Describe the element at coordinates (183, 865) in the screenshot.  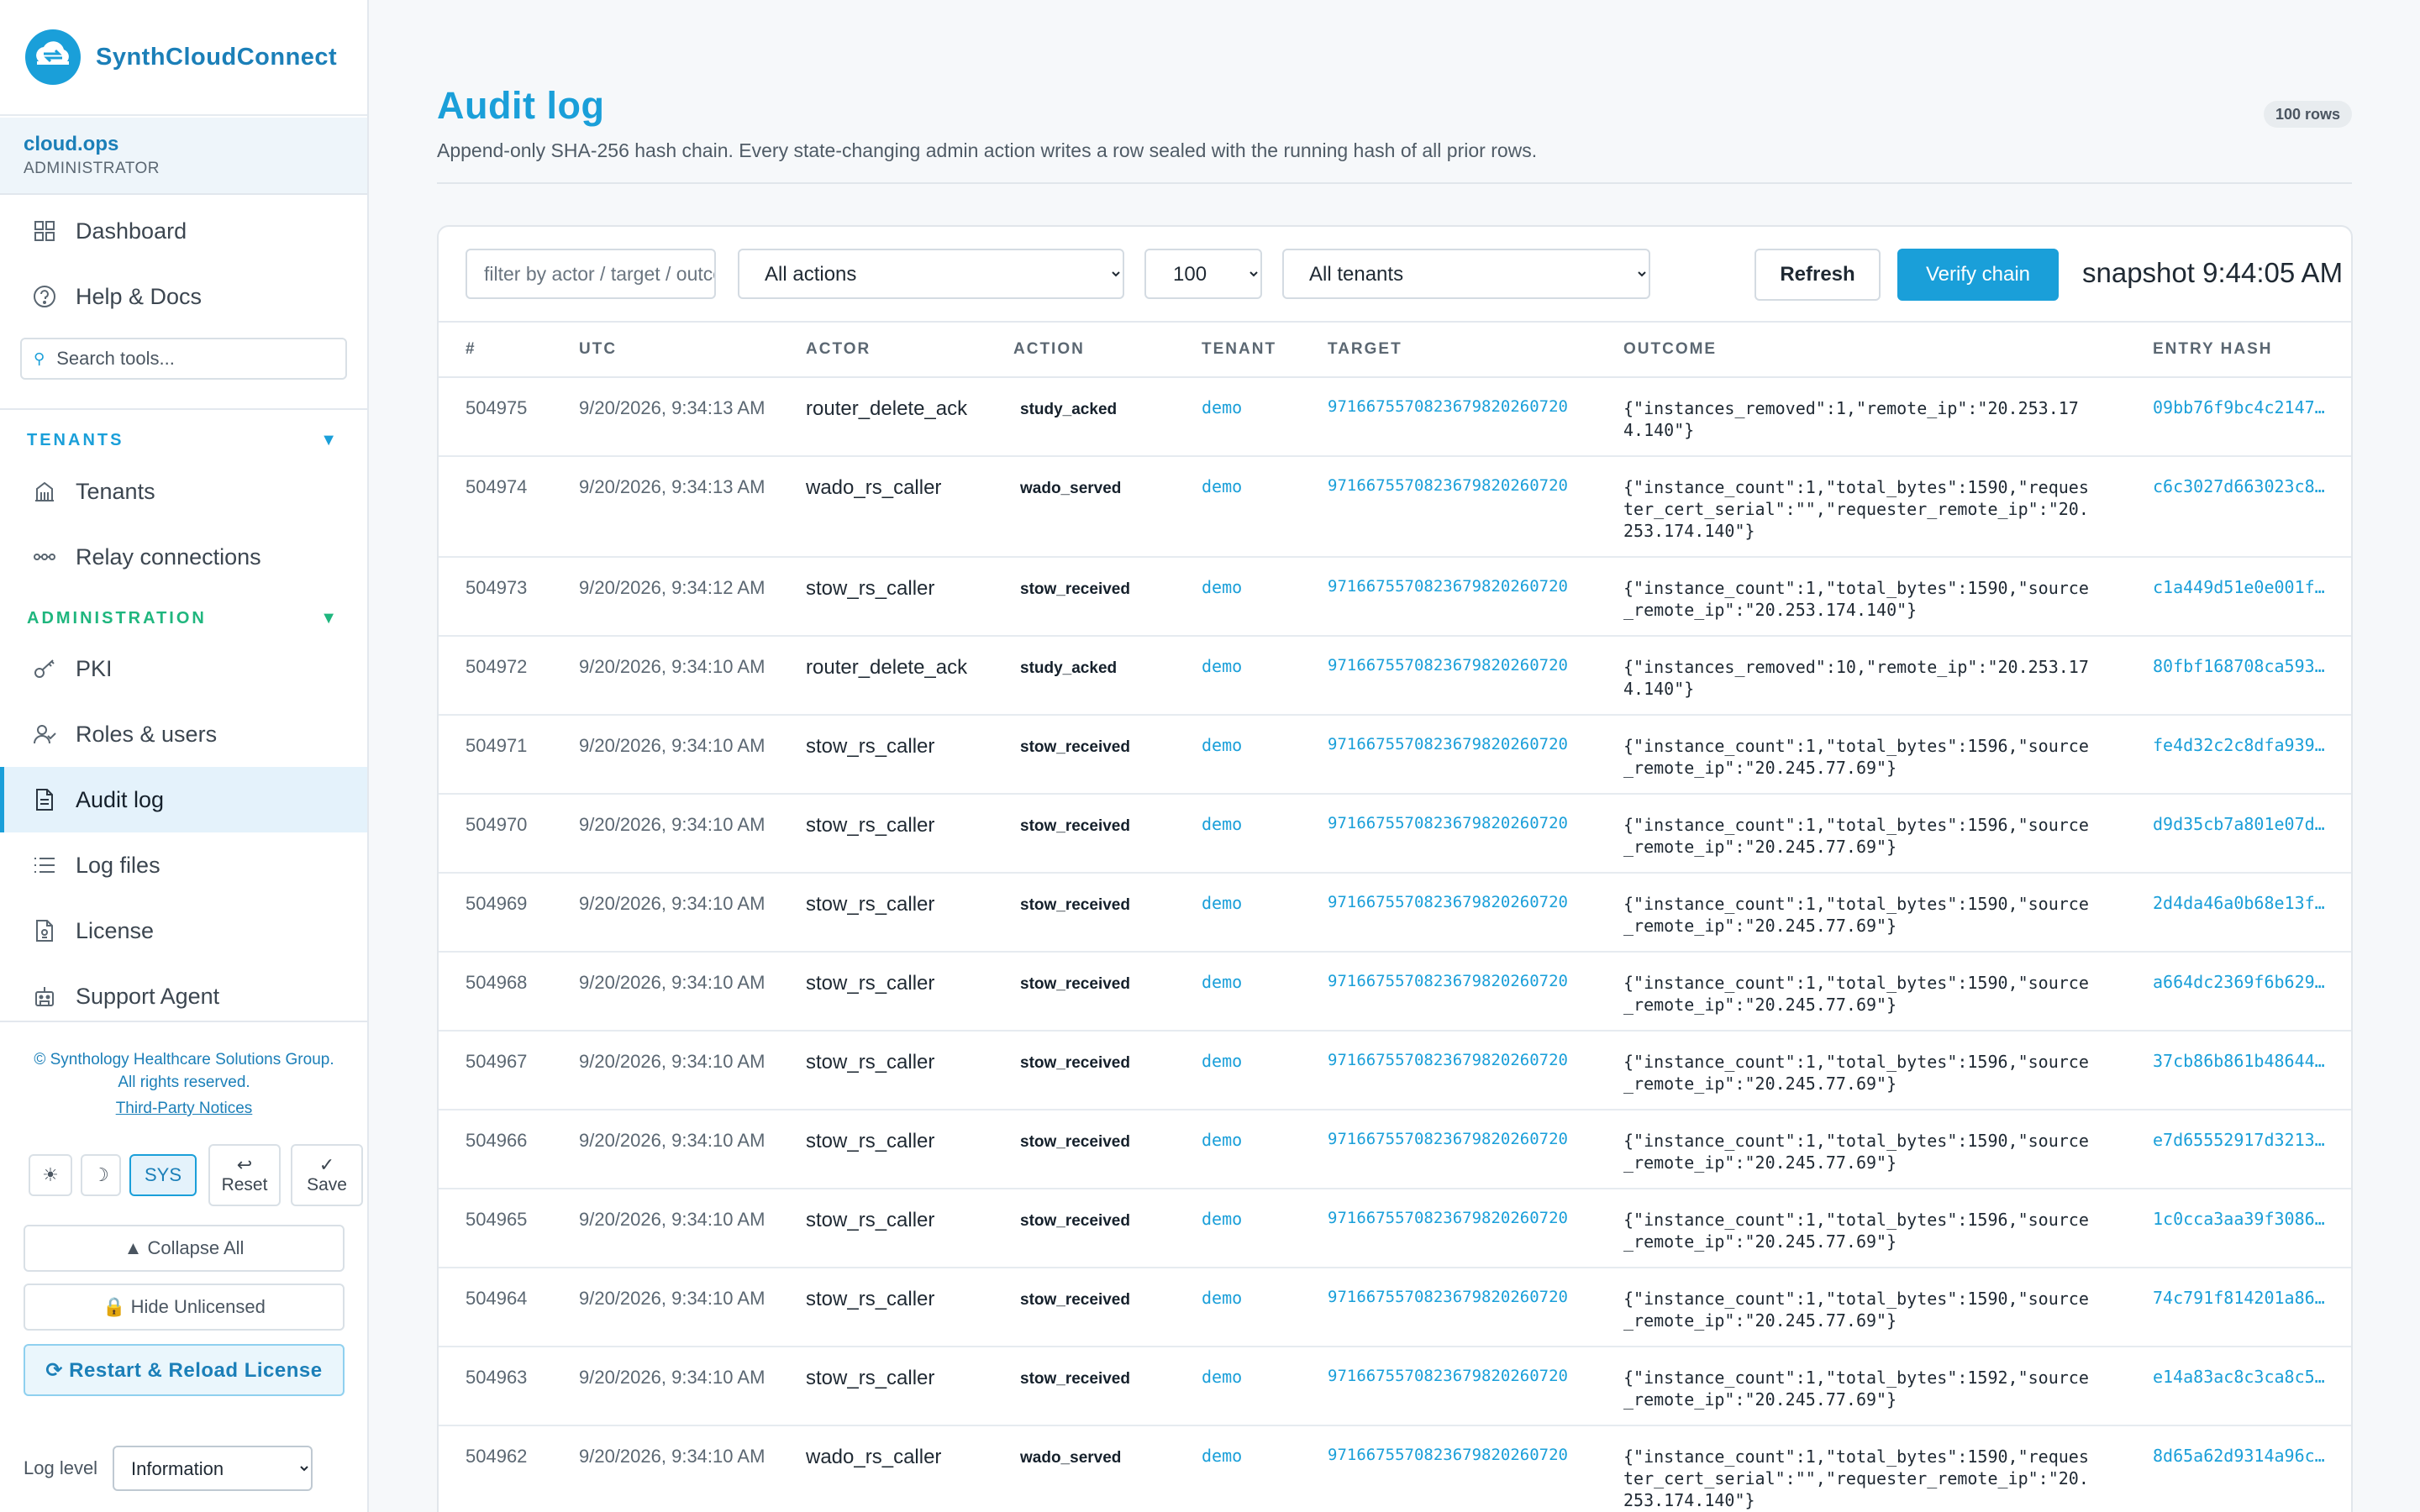
I see `nav-log-files: Log files` at that location.